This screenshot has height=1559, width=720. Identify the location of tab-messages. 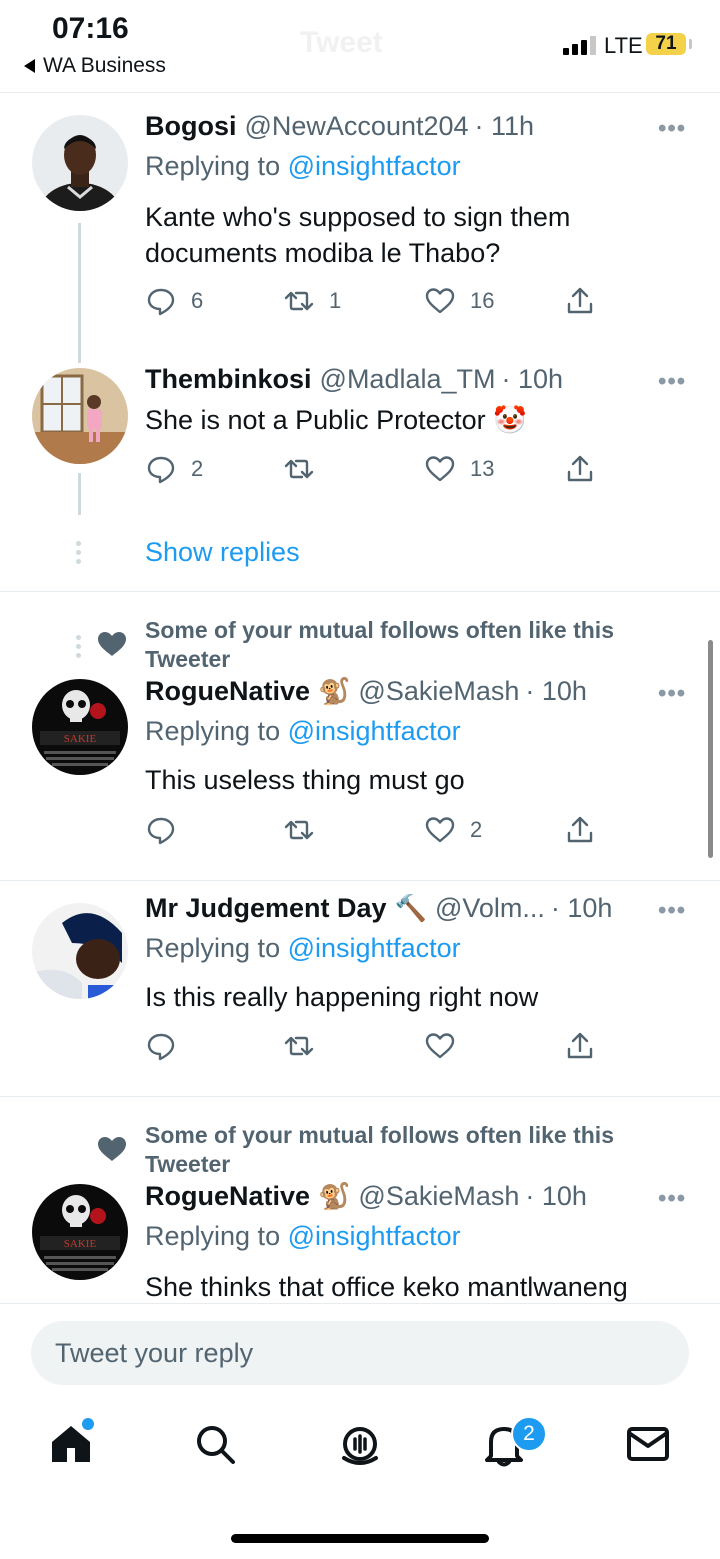
(648, 1444).